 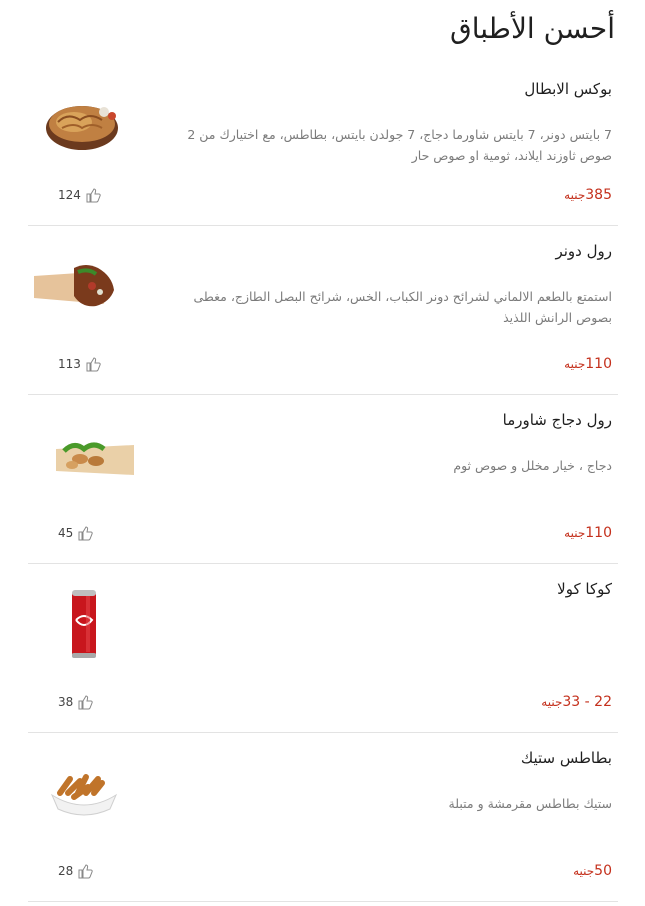 I want to click on wrap-roll-icon, so click(x=84, y=286).